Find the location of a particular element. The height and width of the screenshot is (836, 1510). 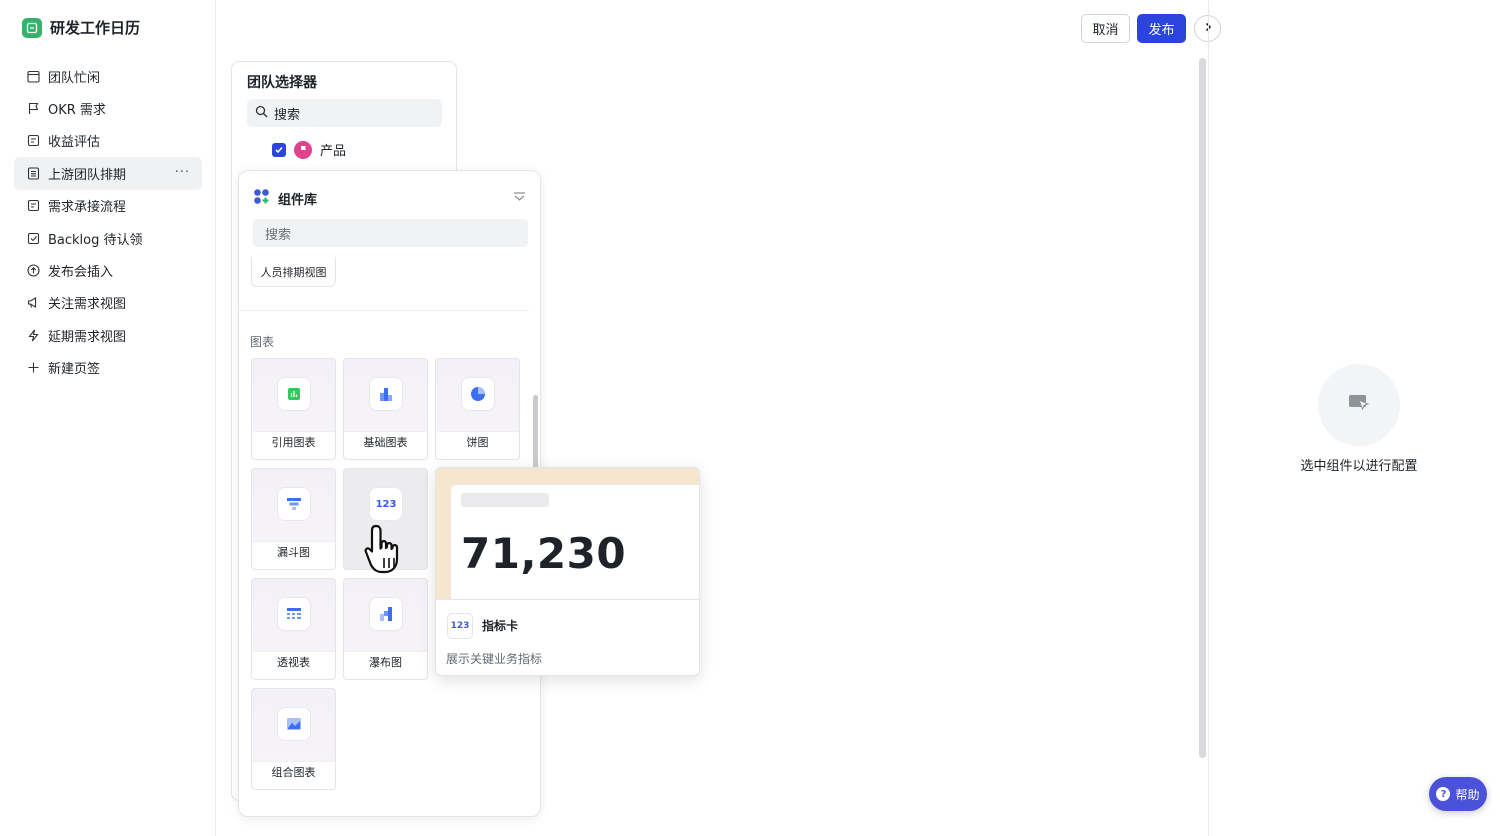

checkbox-icon is located at coordinates (33, 238).